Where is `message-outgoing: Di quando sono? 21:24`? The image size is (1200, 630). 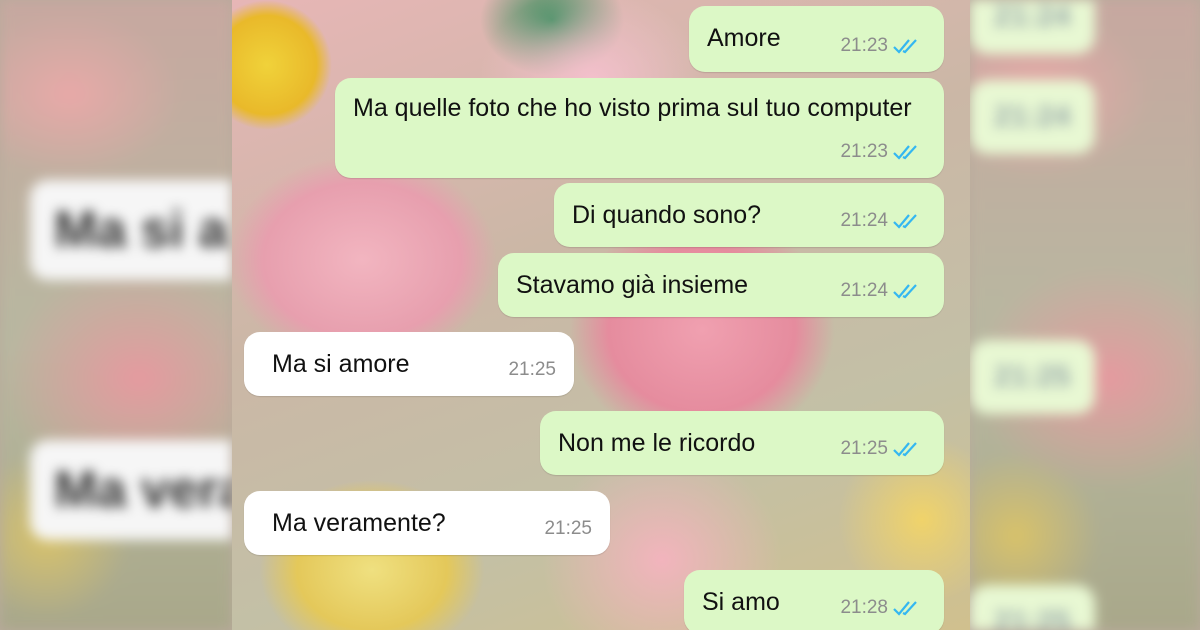 message-outgoing: Di quando sono? 21:24 is located at coordinates (749, 215).